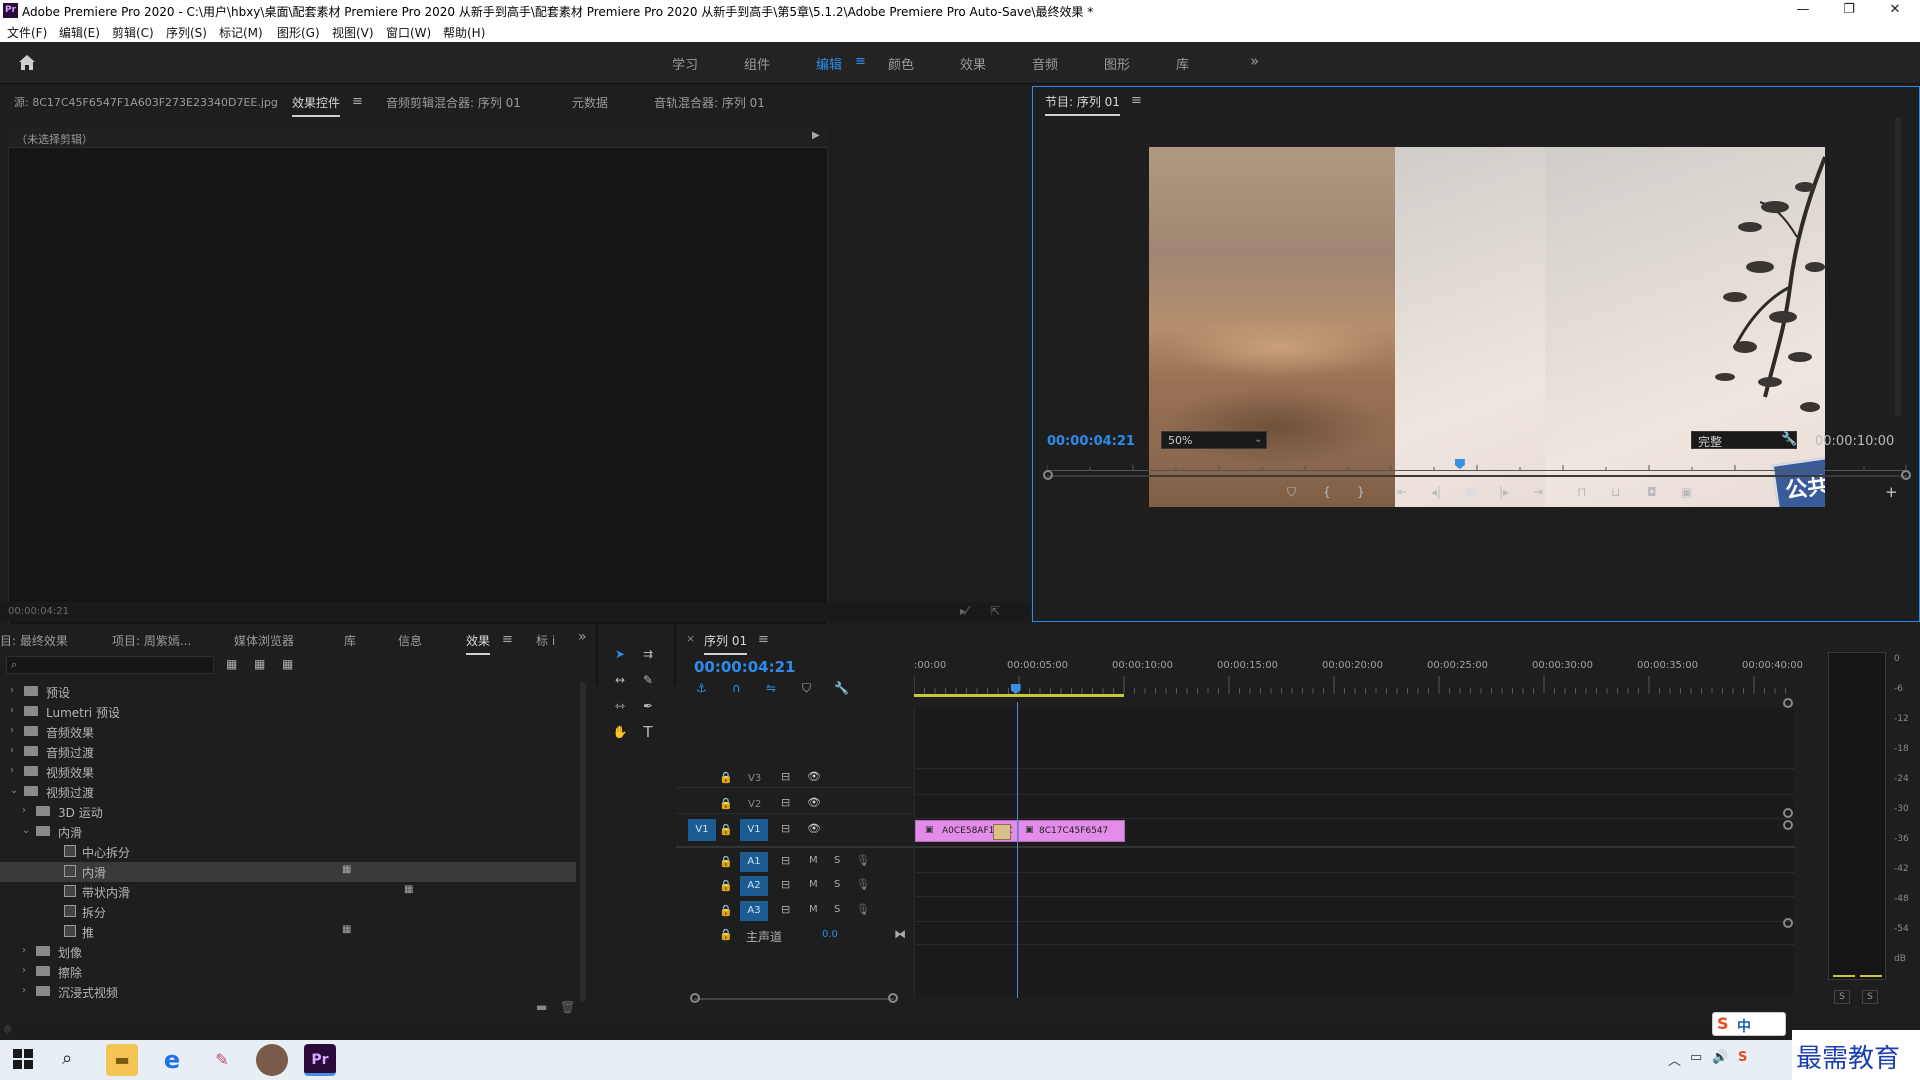 The image size is (1920, 1080). What do you see at coordinates (146, 102) in the screenshot?
I see `tab-source: 源: 8C17C45F6547F1A603F273E23340D7EE.jpg` at bounding box center [146, 102].